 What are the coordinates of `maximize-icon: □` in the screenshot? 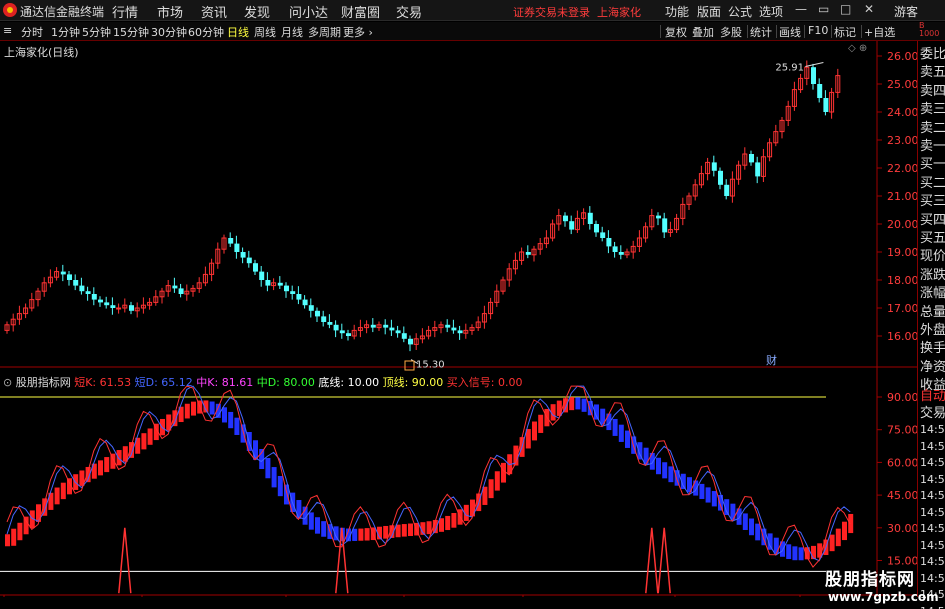 It's located at (845, 9).